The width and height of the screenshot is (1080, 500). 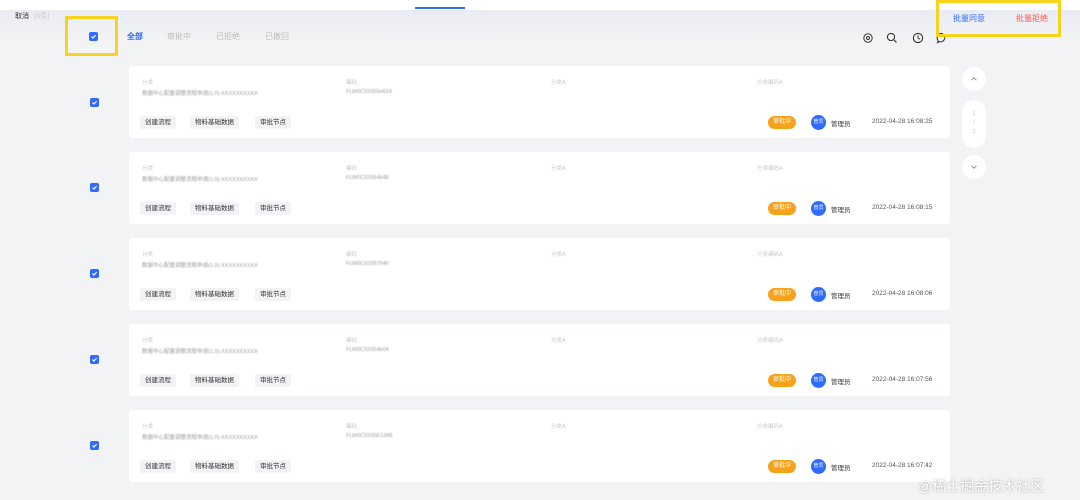 What do you see at coordinates (22, 16) in the screenshot?
I see `cancel-button: 取消` at bounding box center [22, 16].